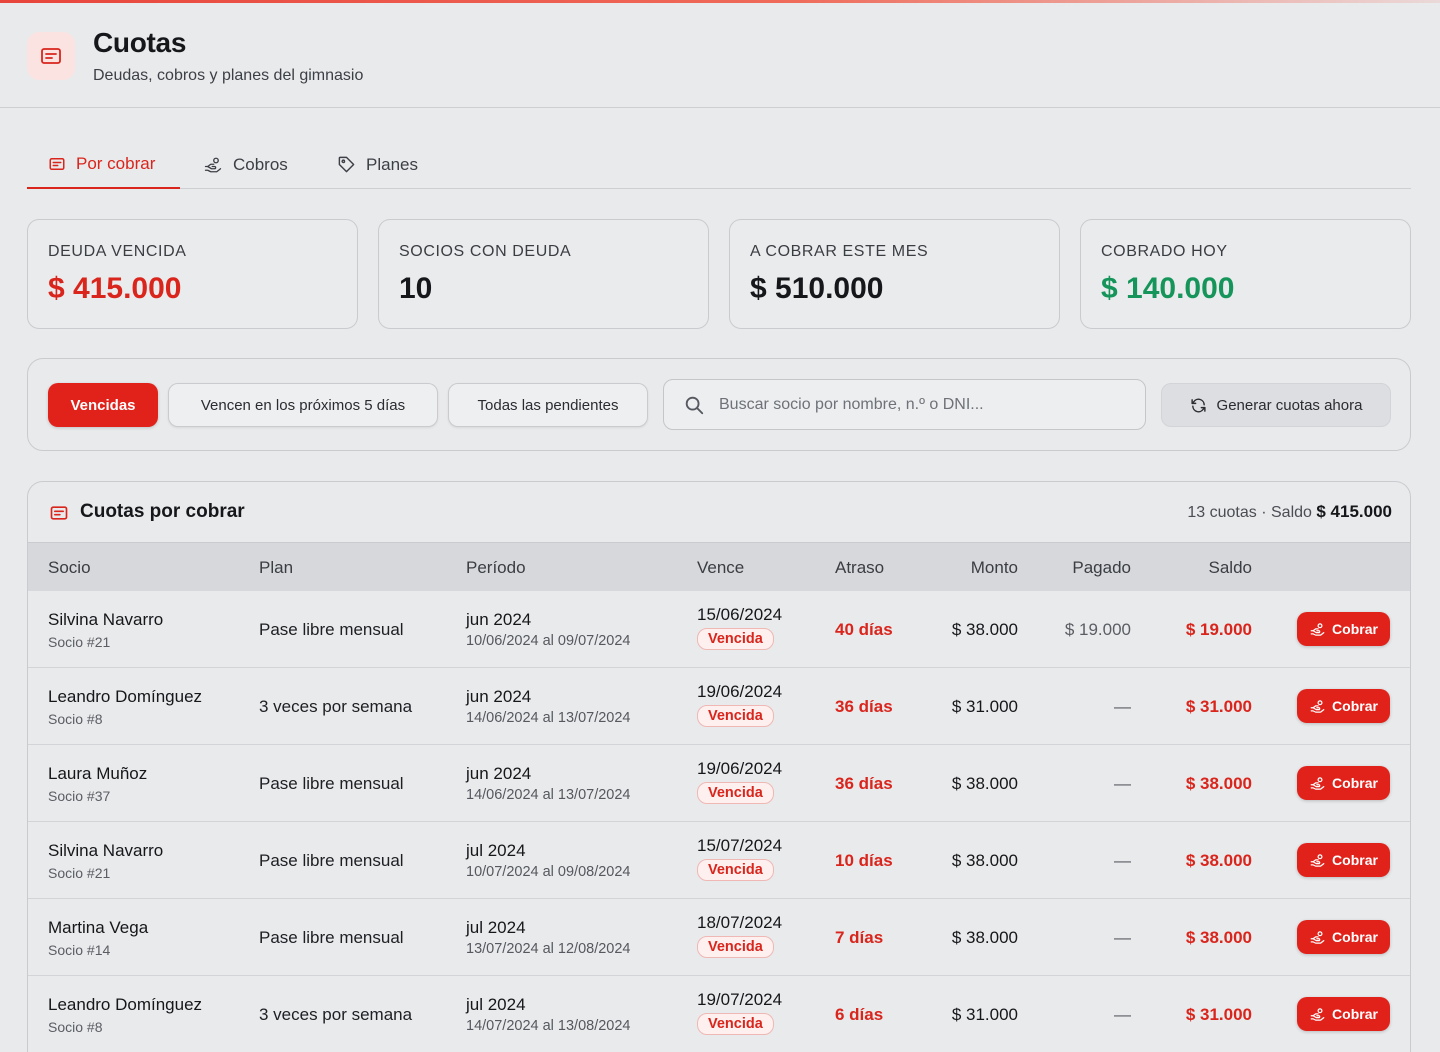  What do you see at coordinates (115, 288) in the screenshot?
I see `stat-value: $ 415.000` at bounding box center [115, 288].